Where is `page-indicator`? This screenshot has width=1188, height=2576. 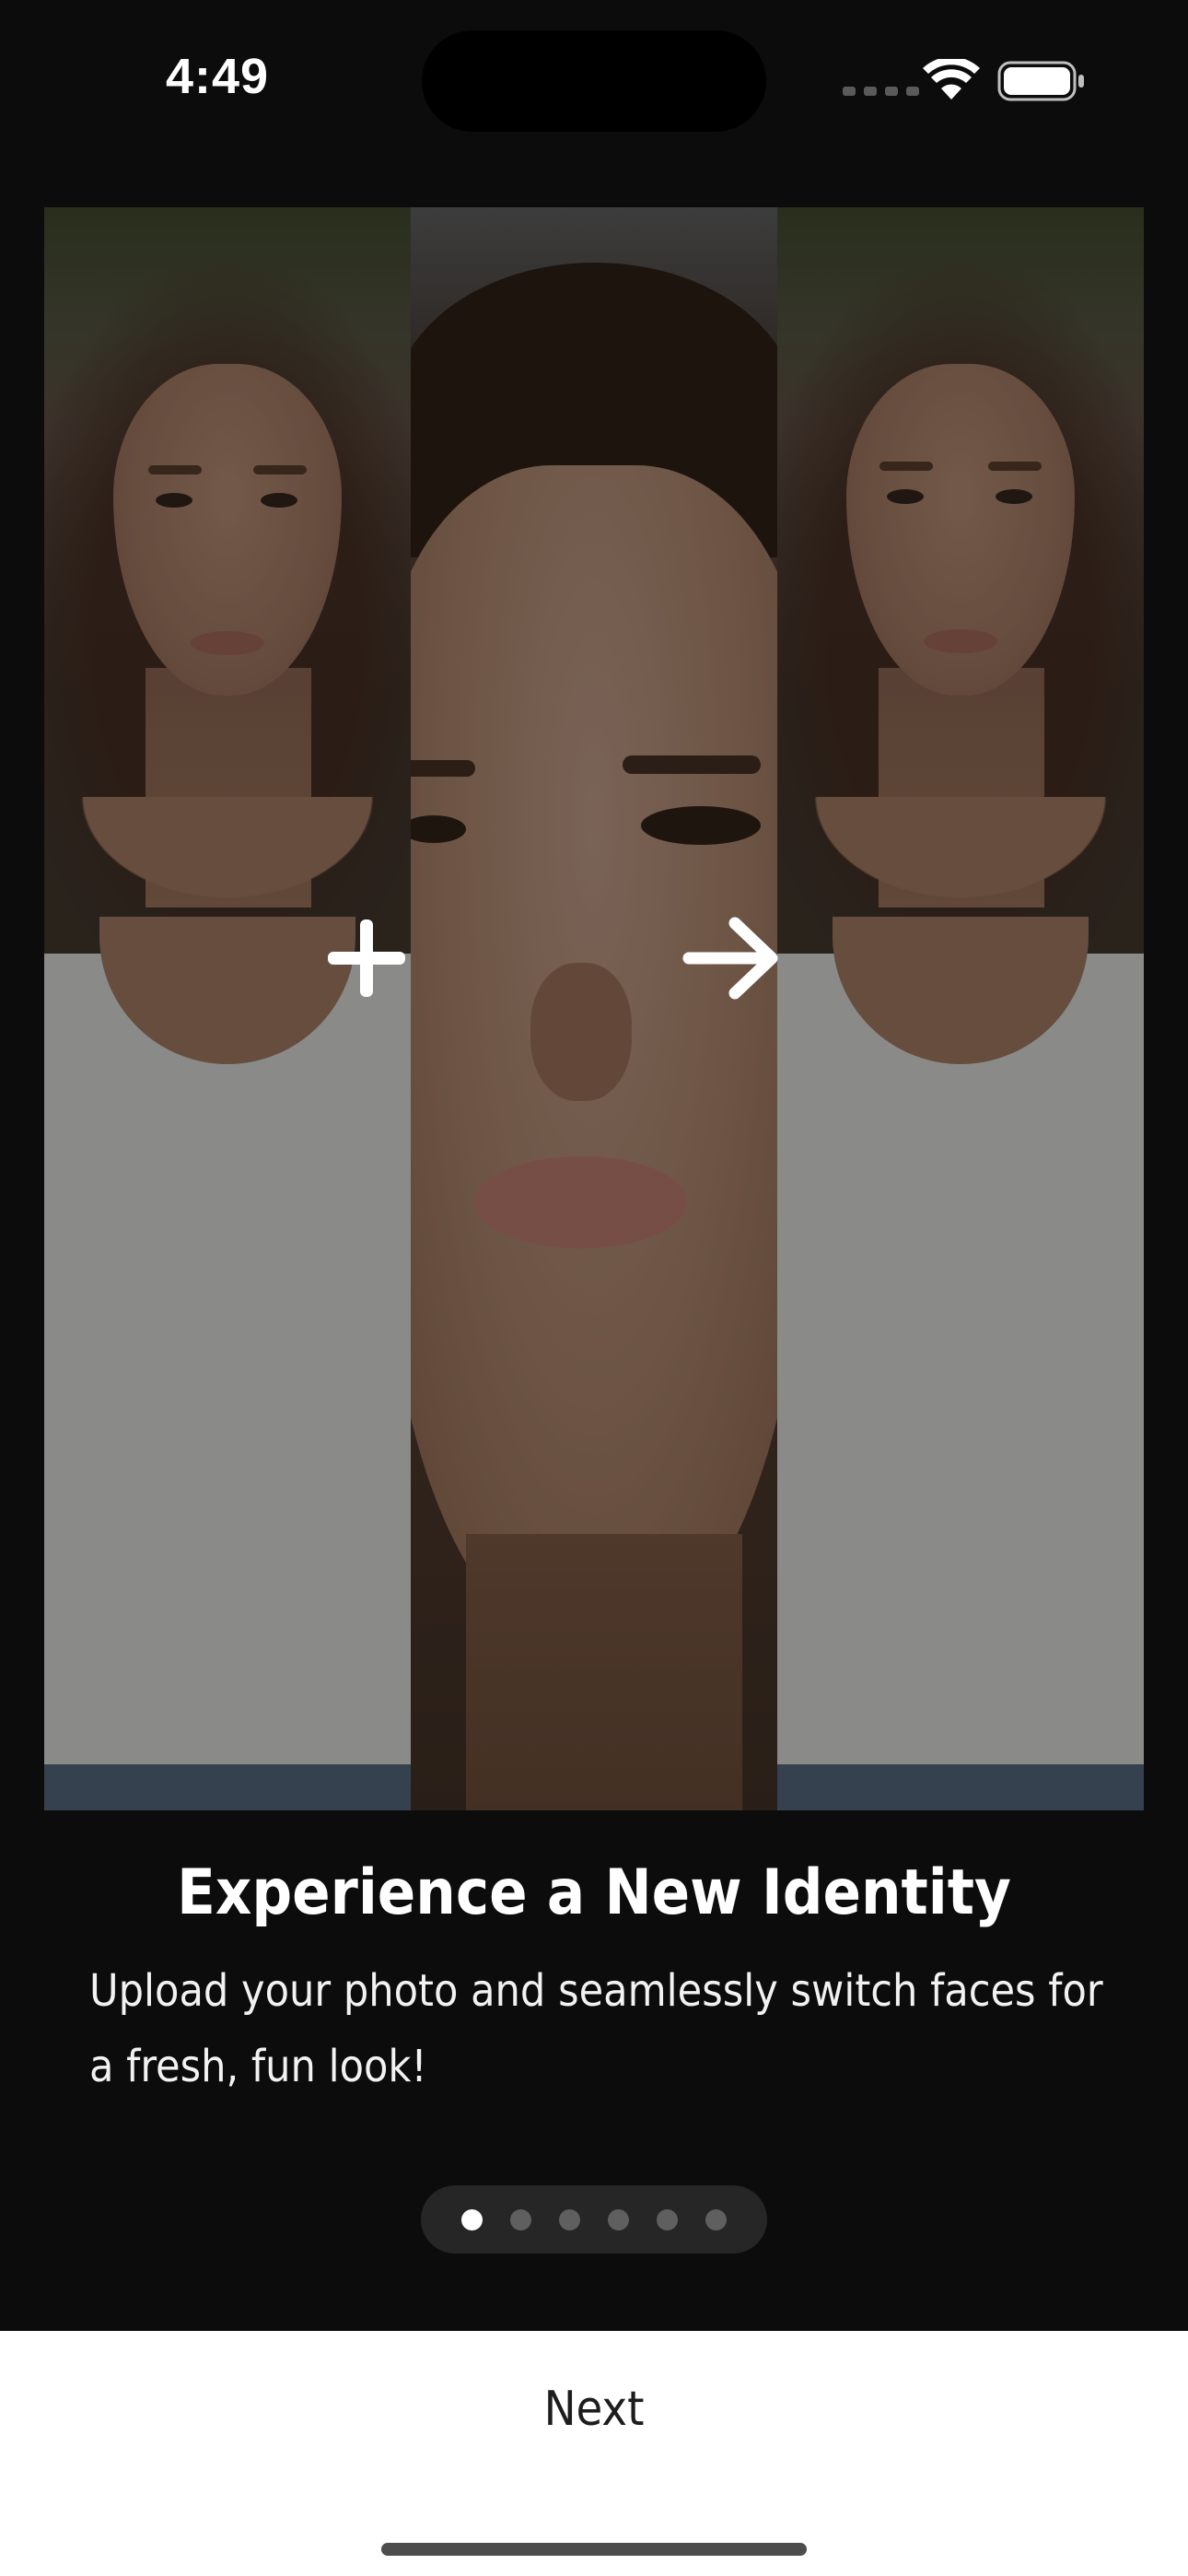
page-indicator is located at coordinates (594, 2219).